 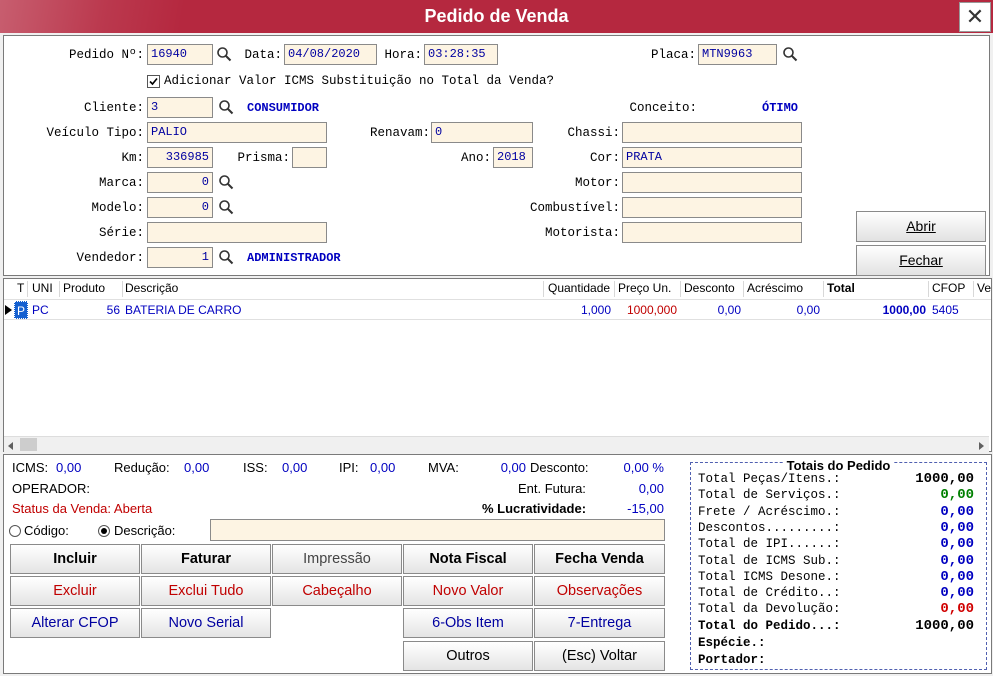 I want to click on placa-label: Placa:, so click(x=673, y=55).